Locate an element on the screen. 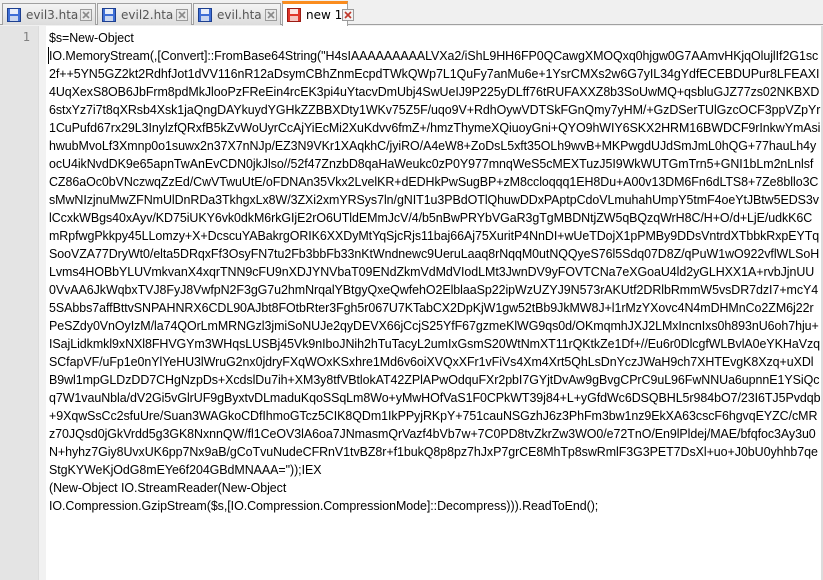 This screenshot has width=823, height=580. tab-label: new 1 is located at coordinates (324, 15).